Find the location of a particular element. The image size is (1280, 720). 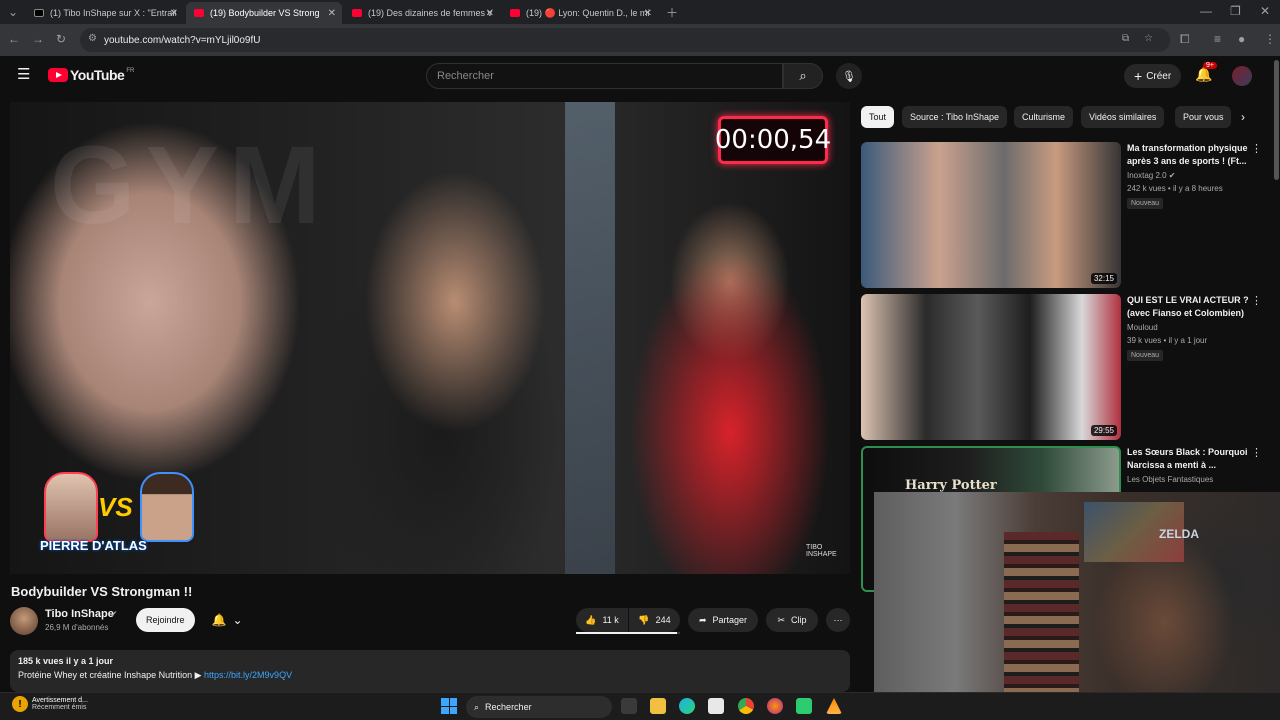

chrome-icon is located at coordinates (746, 706).